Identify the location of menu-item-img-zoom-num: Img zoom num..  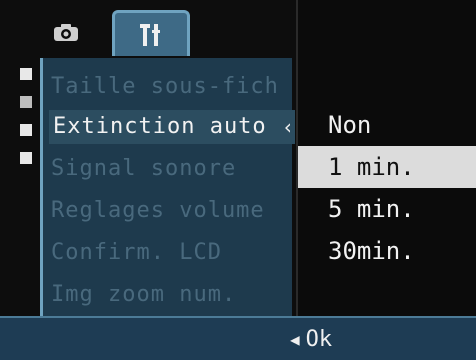
(169, 295).